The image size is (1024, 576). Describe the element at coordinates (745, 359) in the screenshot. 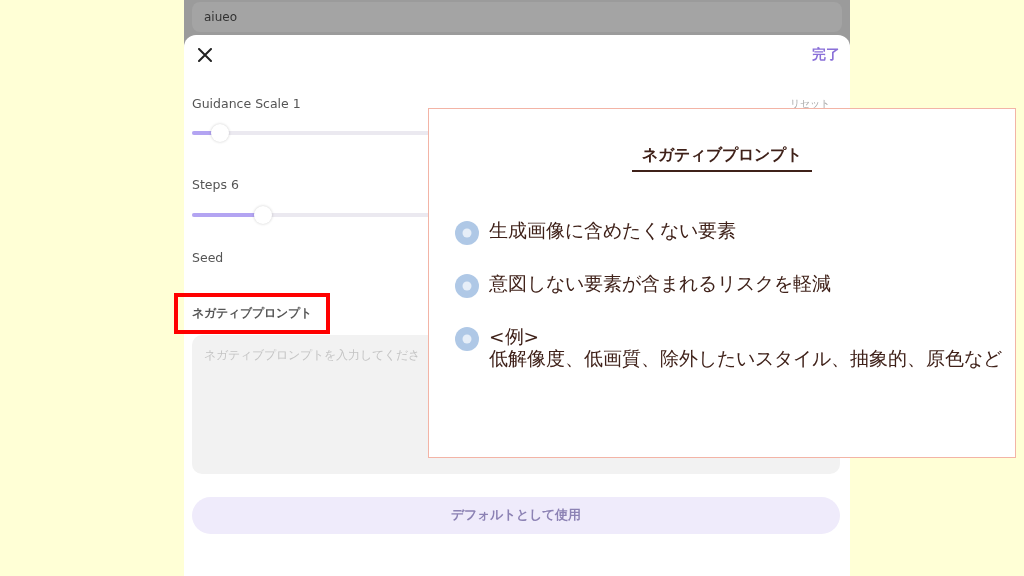

I see `bullet-text: 低解像度、低画質、除外したいスタイル、抽象的、原色など` at that location.